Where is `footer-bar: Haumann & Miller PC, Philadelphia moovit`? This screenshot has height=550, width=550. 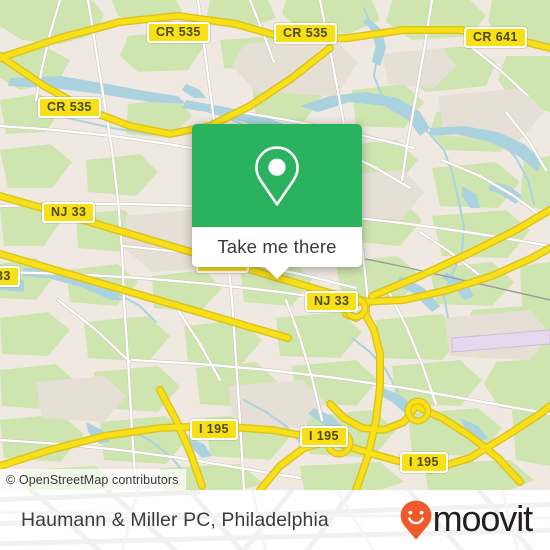 footer-bar: Haumann & Miller PC, Philadelphia moovit is located at coordinates (275, 520).